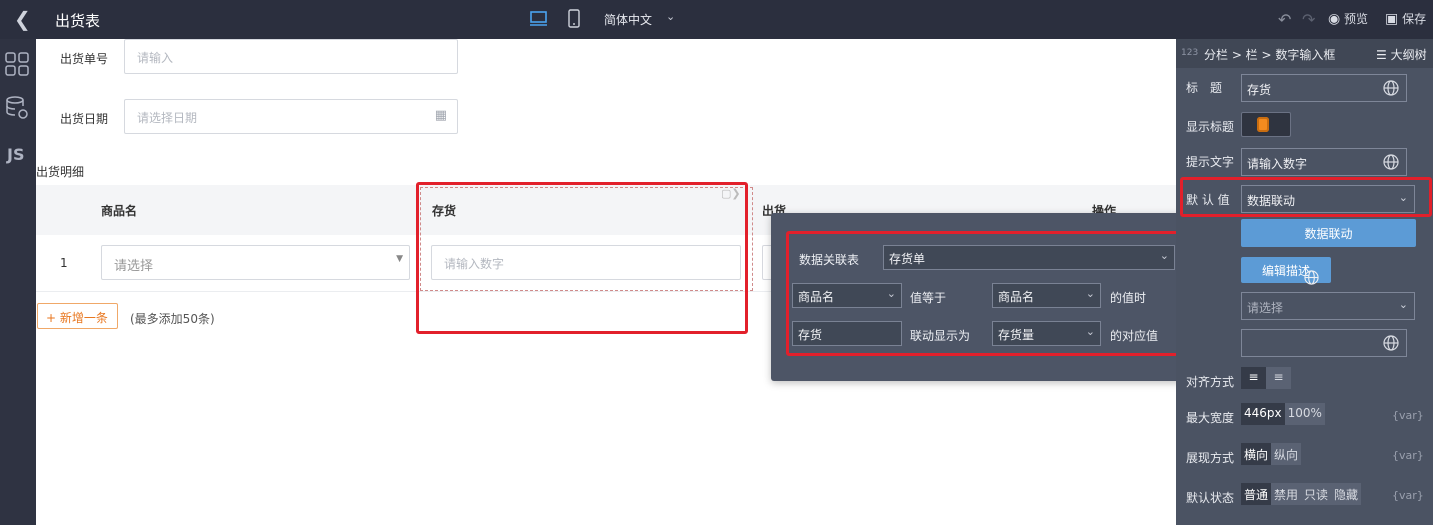 The width and height of the screenshot is (1433, 525). What do you see at coordinates (64, 263) in the screenshot?
I see `row-index: 1` at bounding box center [64, 263].